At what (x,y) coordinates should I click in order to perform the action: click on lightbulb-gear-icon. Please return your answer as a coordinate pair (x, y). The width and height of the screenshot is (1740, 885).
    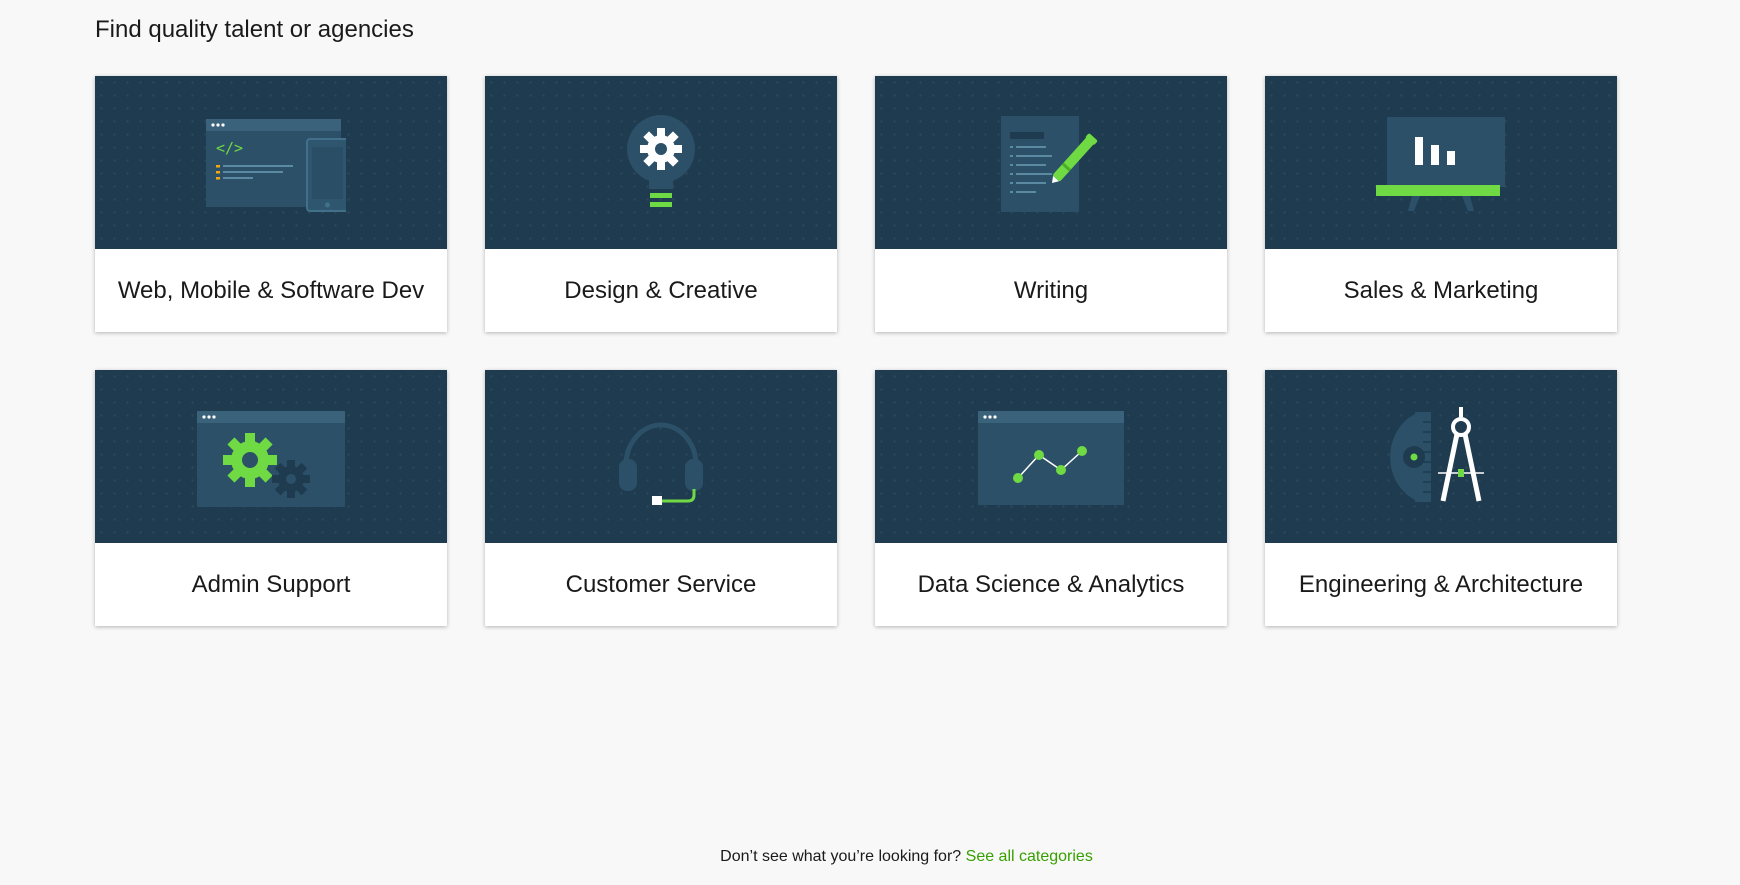
    Looking at the image, I should click on (661, 160).